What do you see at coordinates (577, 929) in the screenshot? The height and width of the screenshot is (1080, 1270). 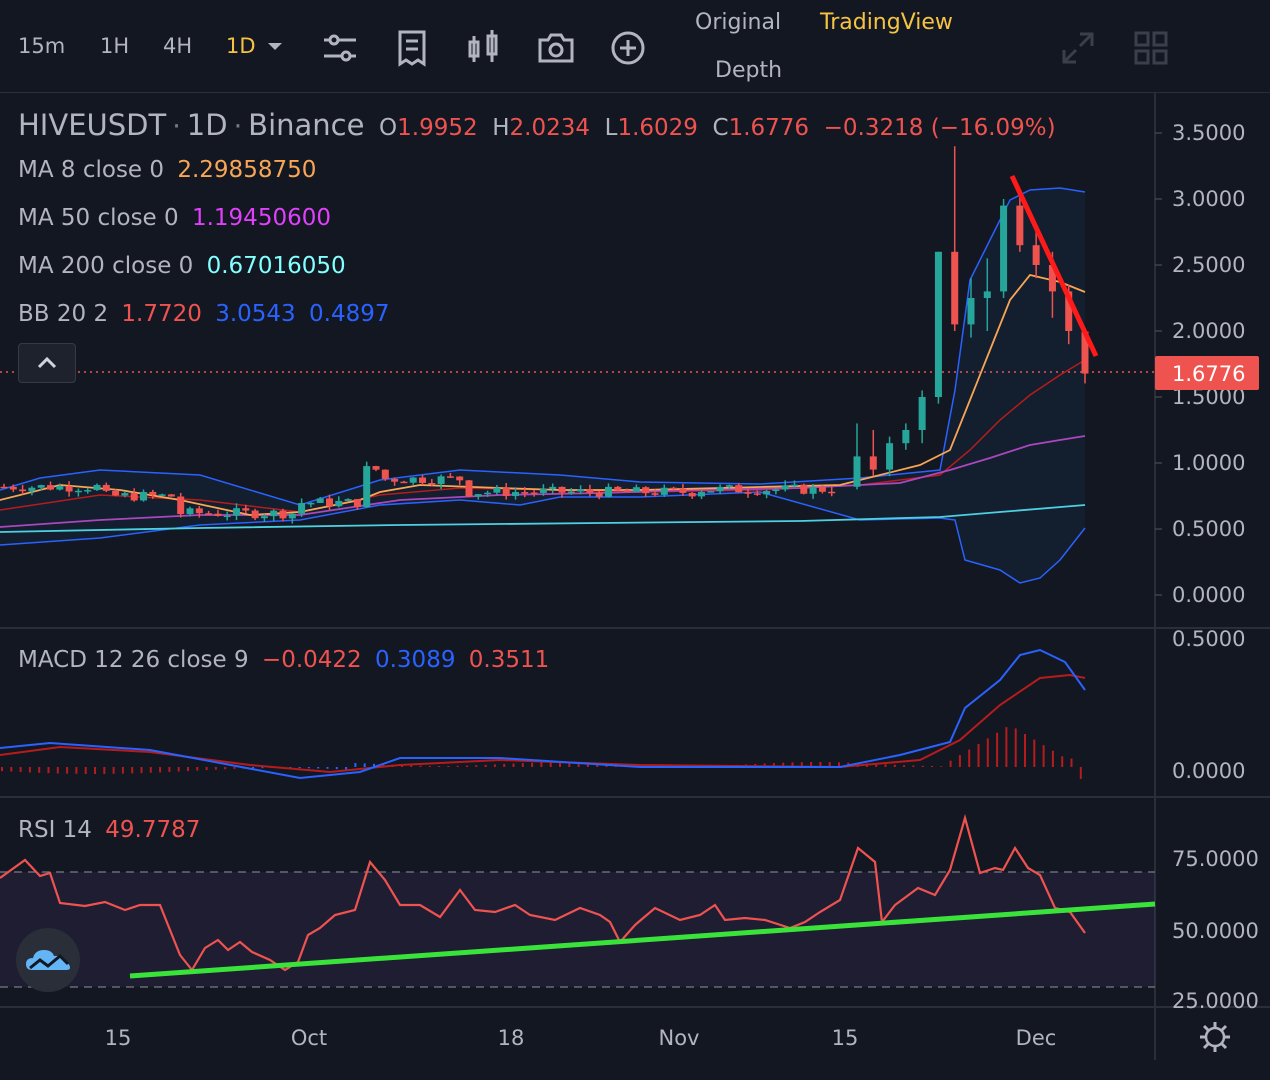 I see `rsi-band-fill` at bounding box center [577, 929].